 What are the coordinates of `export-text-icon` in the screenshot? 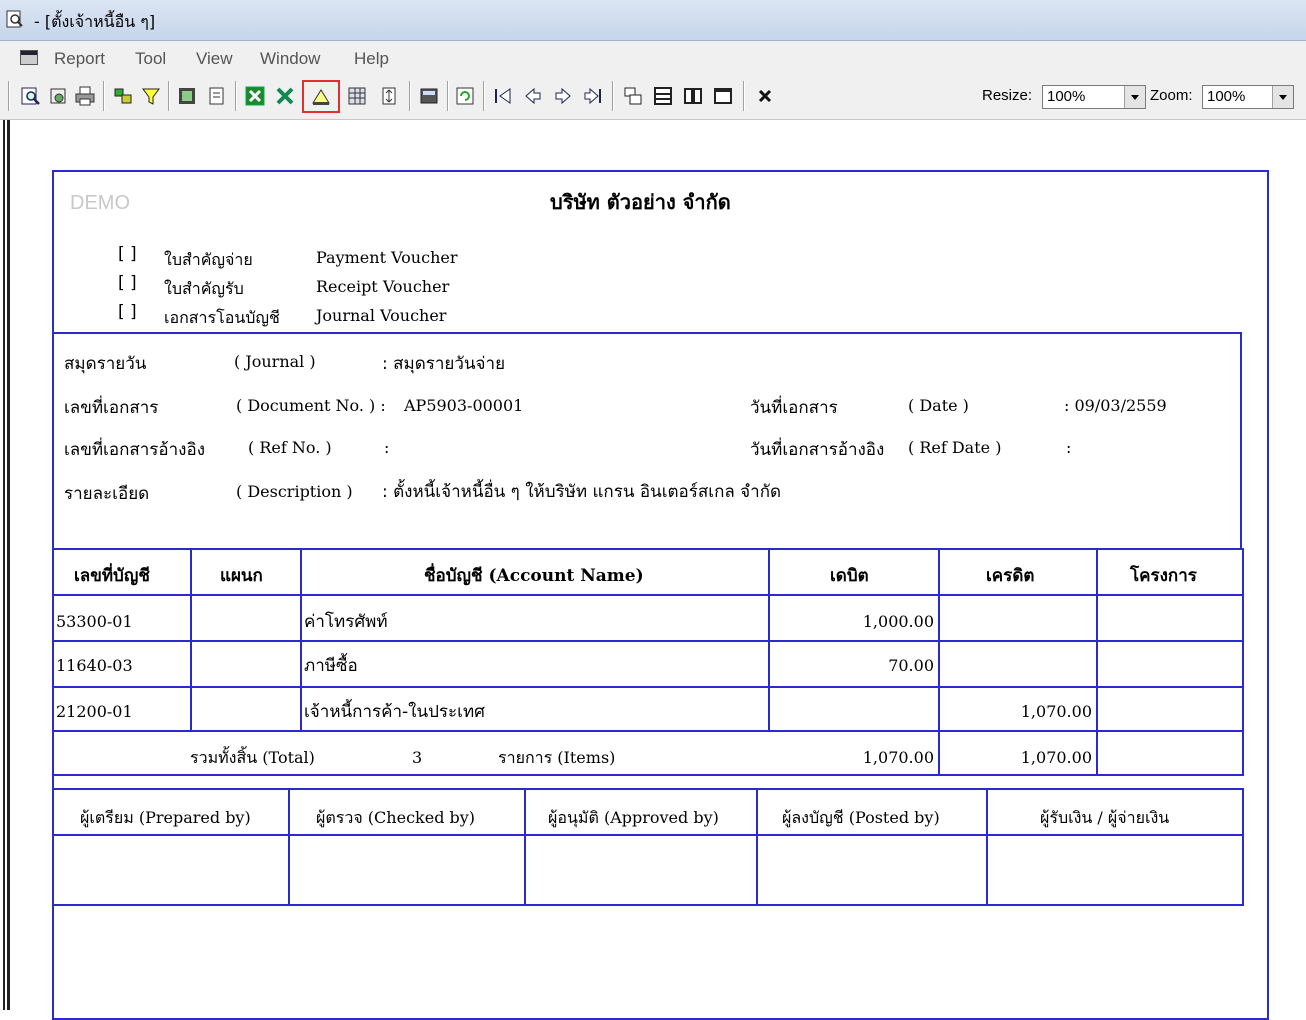 It's located at (217, 96).